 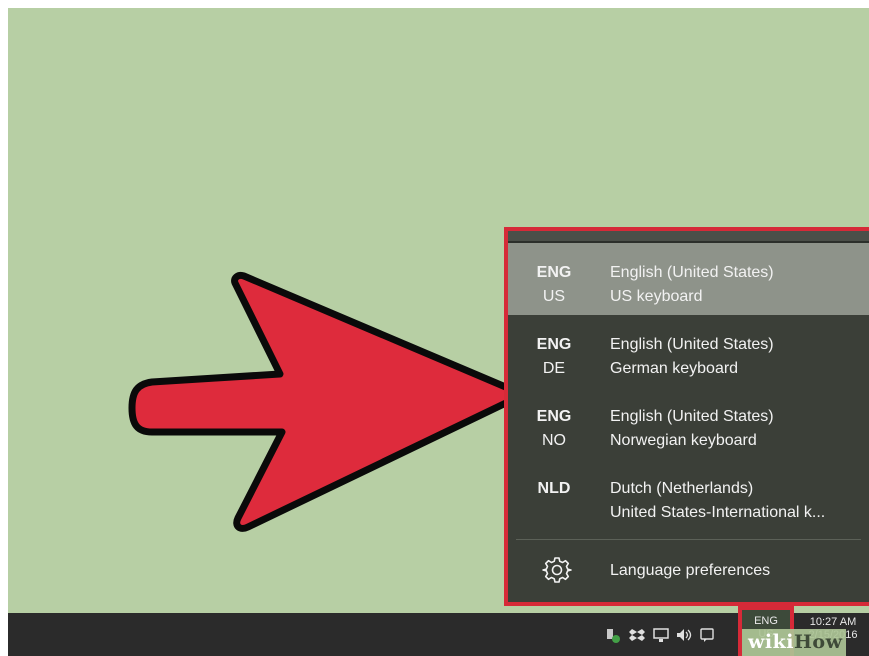 I want to click on notification-icon, so click(x=707, y=635).